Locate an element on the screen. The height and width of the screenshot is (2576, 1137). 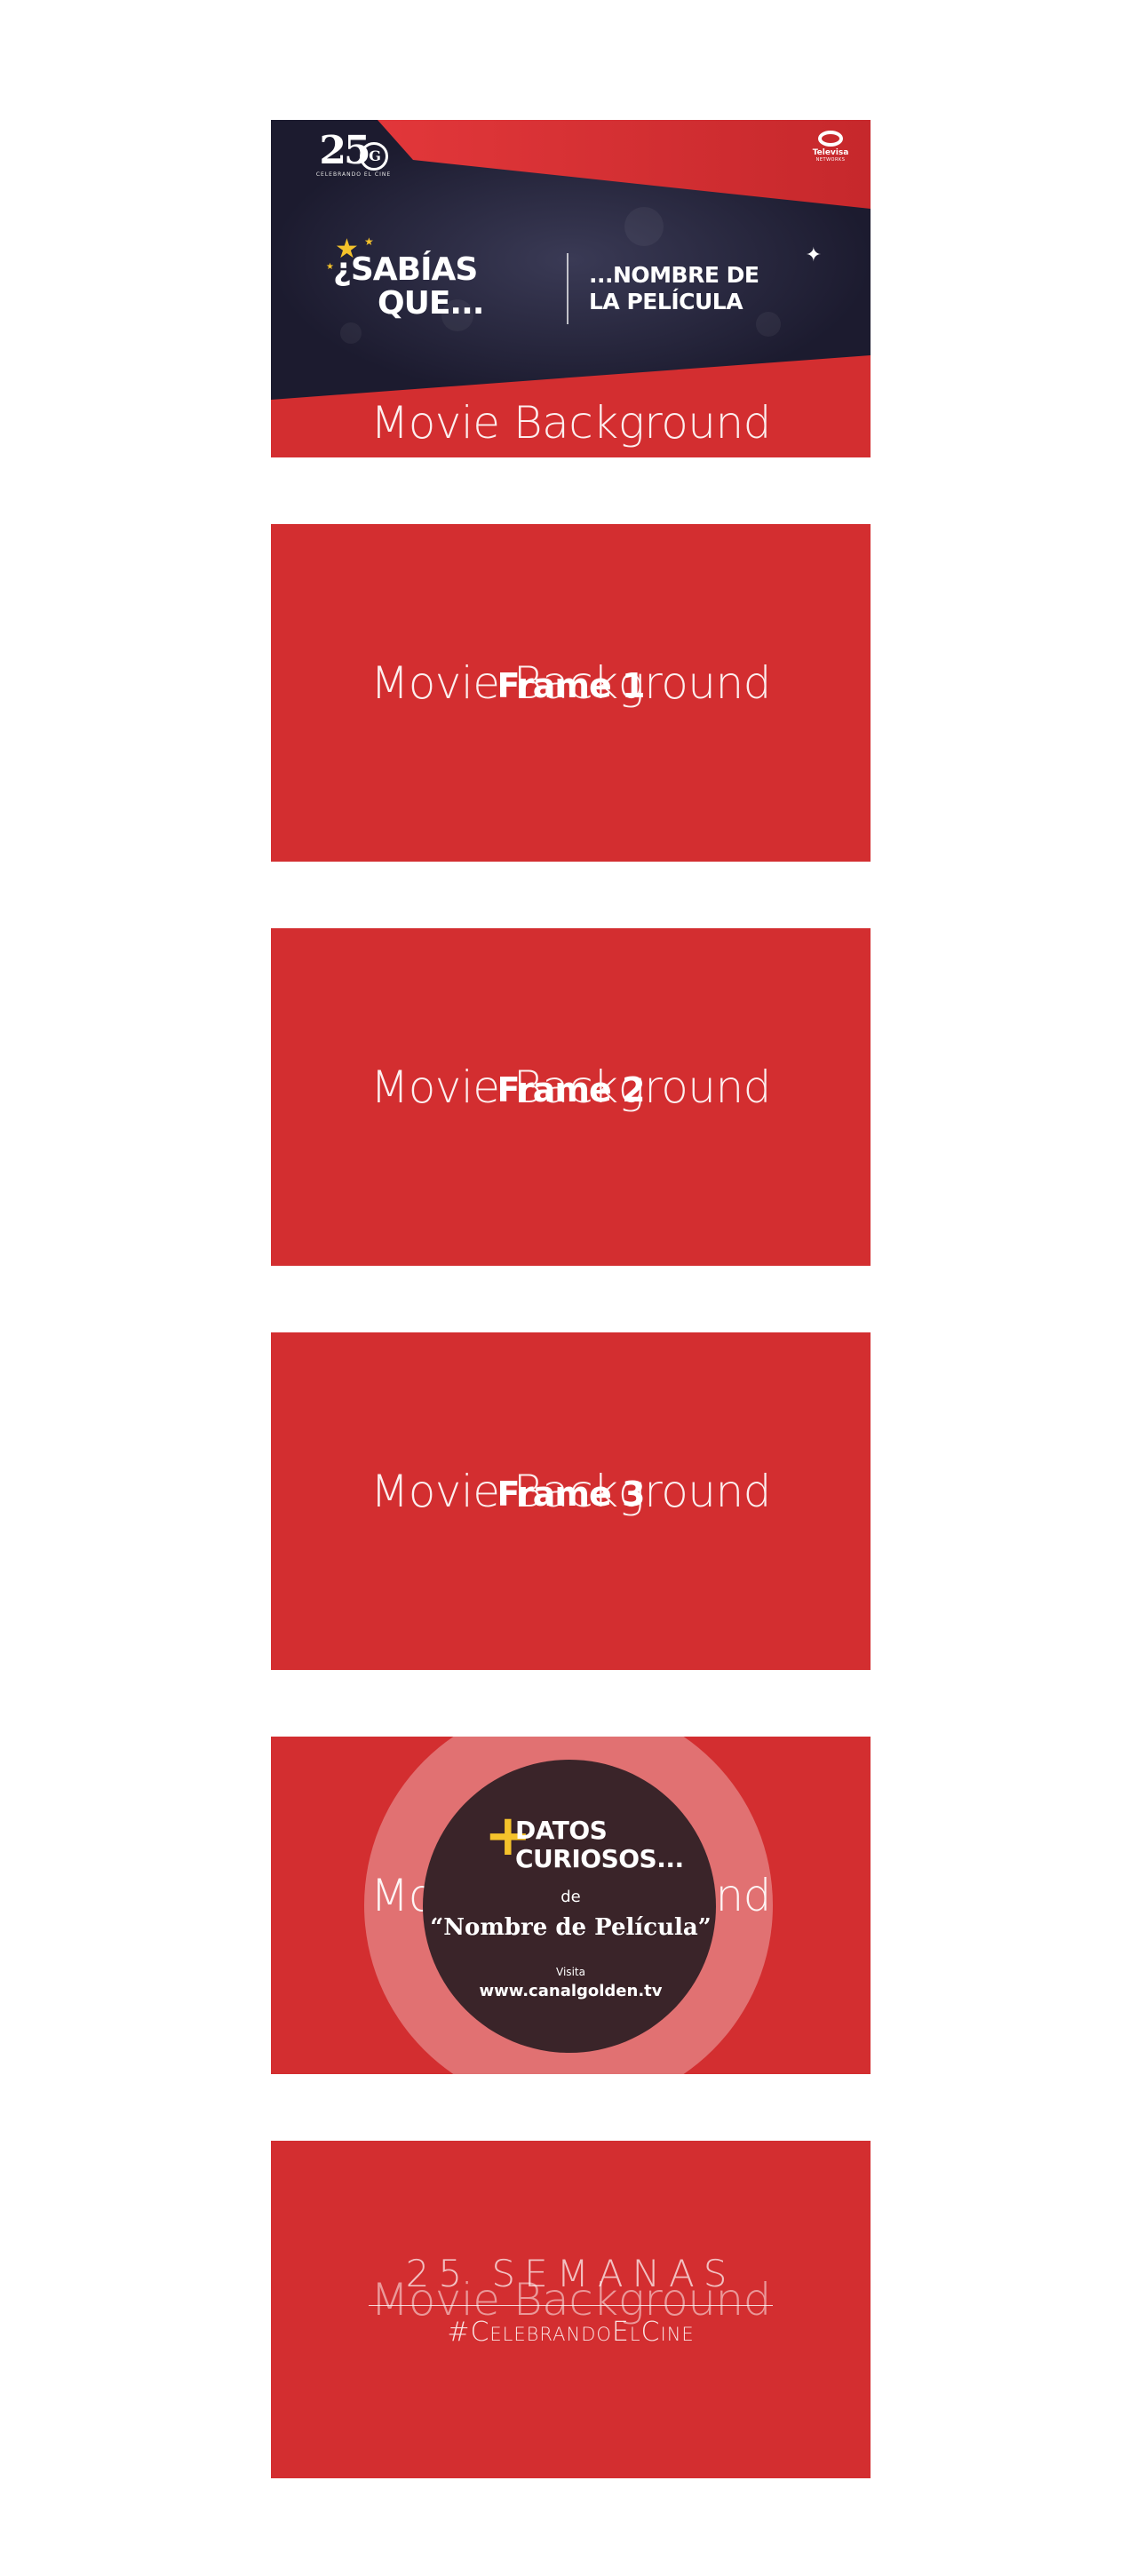
weeks-title: 25 SEMANAS is located at coordinates (571, 2273).